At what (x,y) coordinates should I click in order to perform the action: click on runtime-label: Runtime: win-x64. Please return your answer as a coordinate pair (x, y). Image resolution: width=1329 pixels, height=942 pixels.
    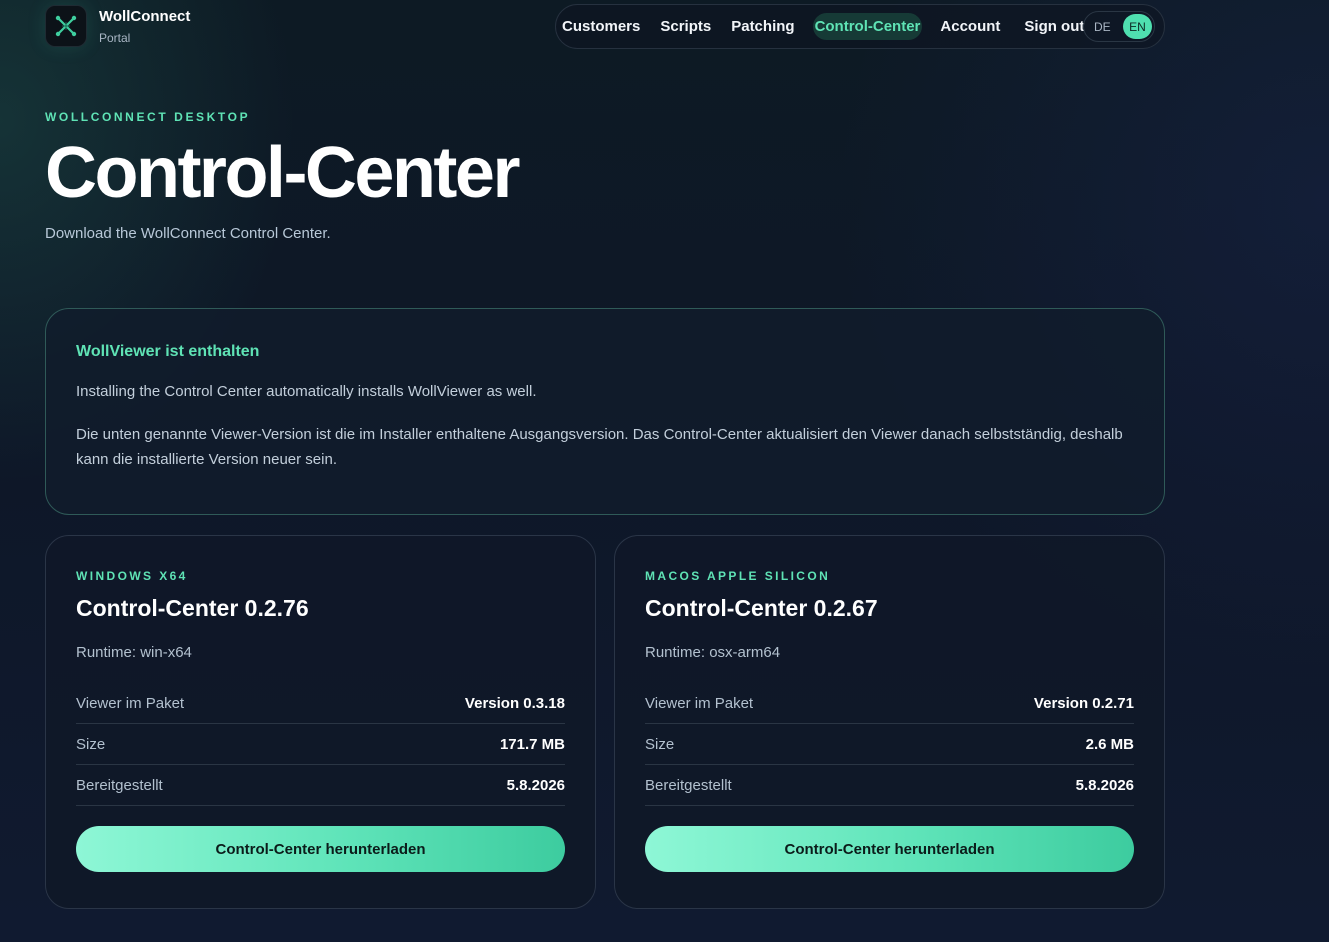
    Looking at the image, I should click on (134, 652).